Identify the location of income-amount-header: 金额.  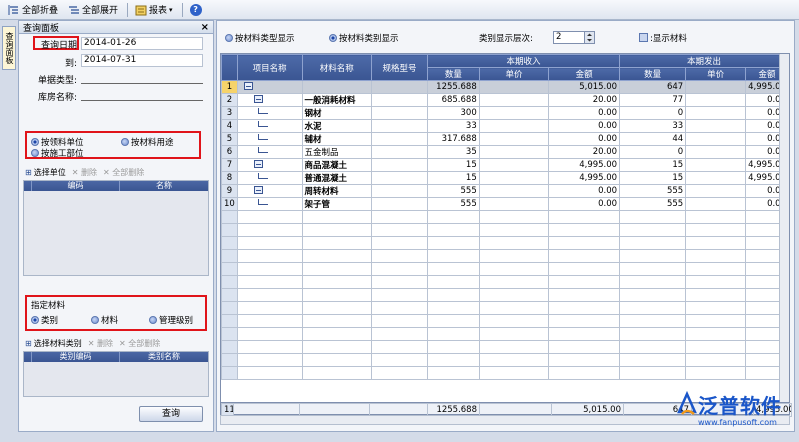
(584, 74).